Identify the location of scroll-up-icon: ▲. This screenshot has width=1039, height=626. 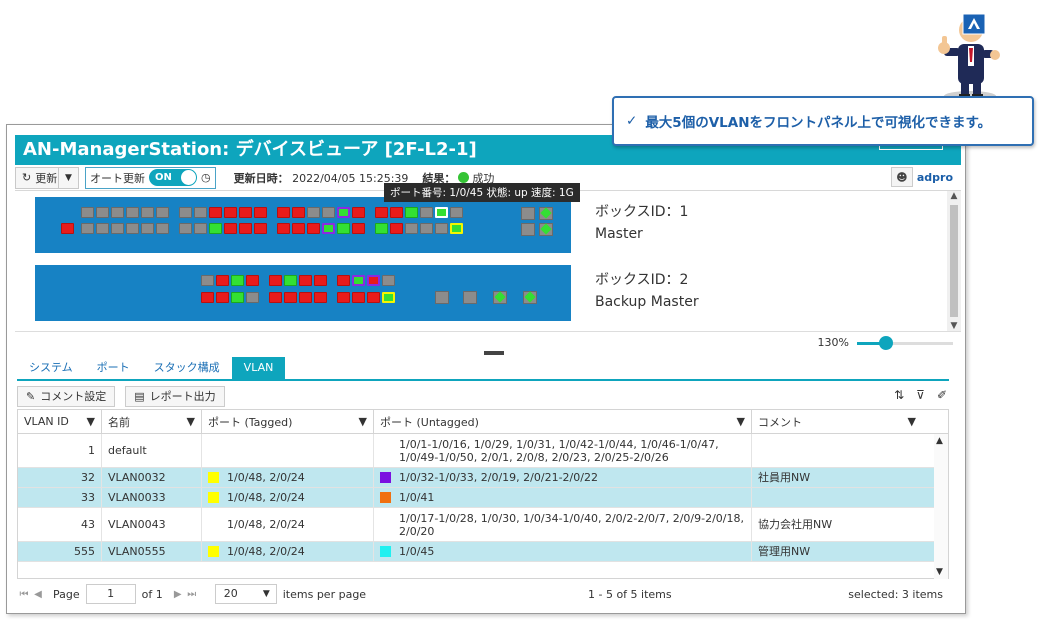
(939, 441).